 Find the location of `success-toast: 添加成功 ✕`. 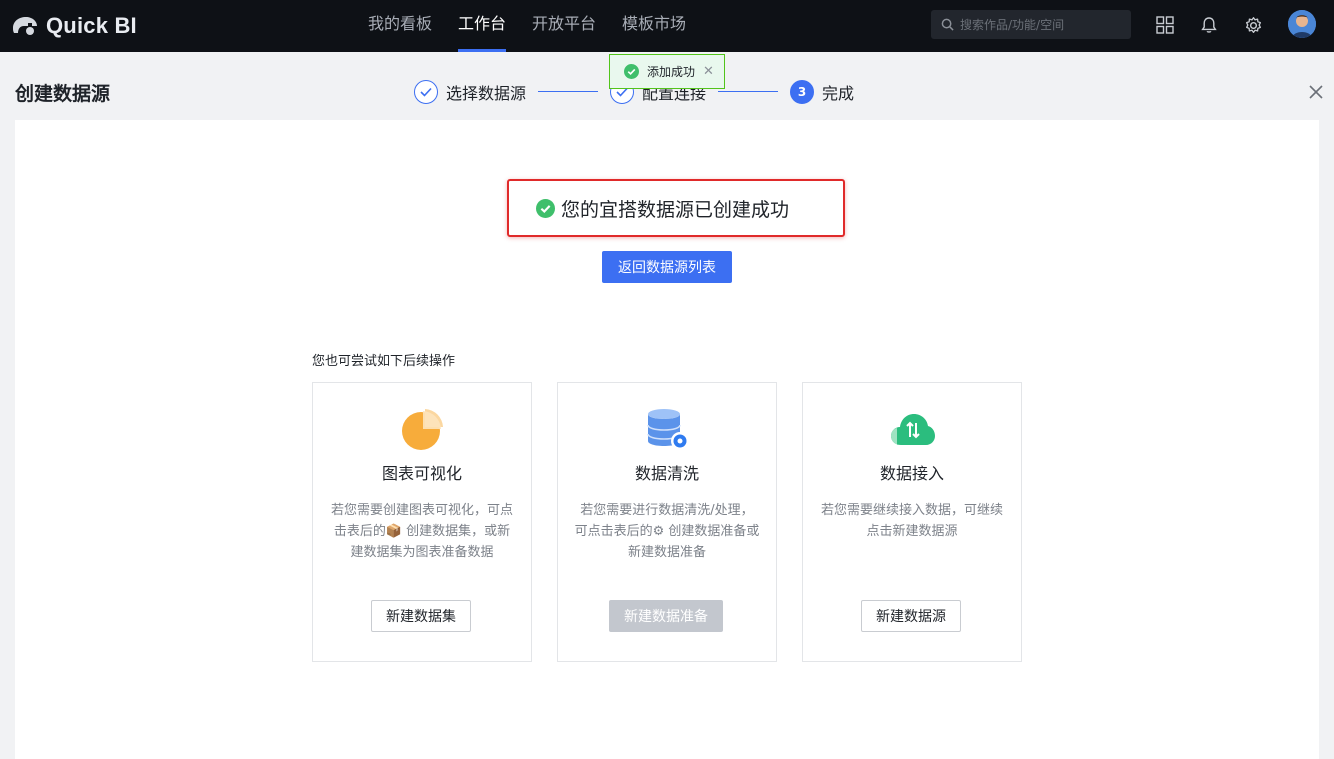

success-toast: 添加成功 ✕ is located at coordinates (667, 71).